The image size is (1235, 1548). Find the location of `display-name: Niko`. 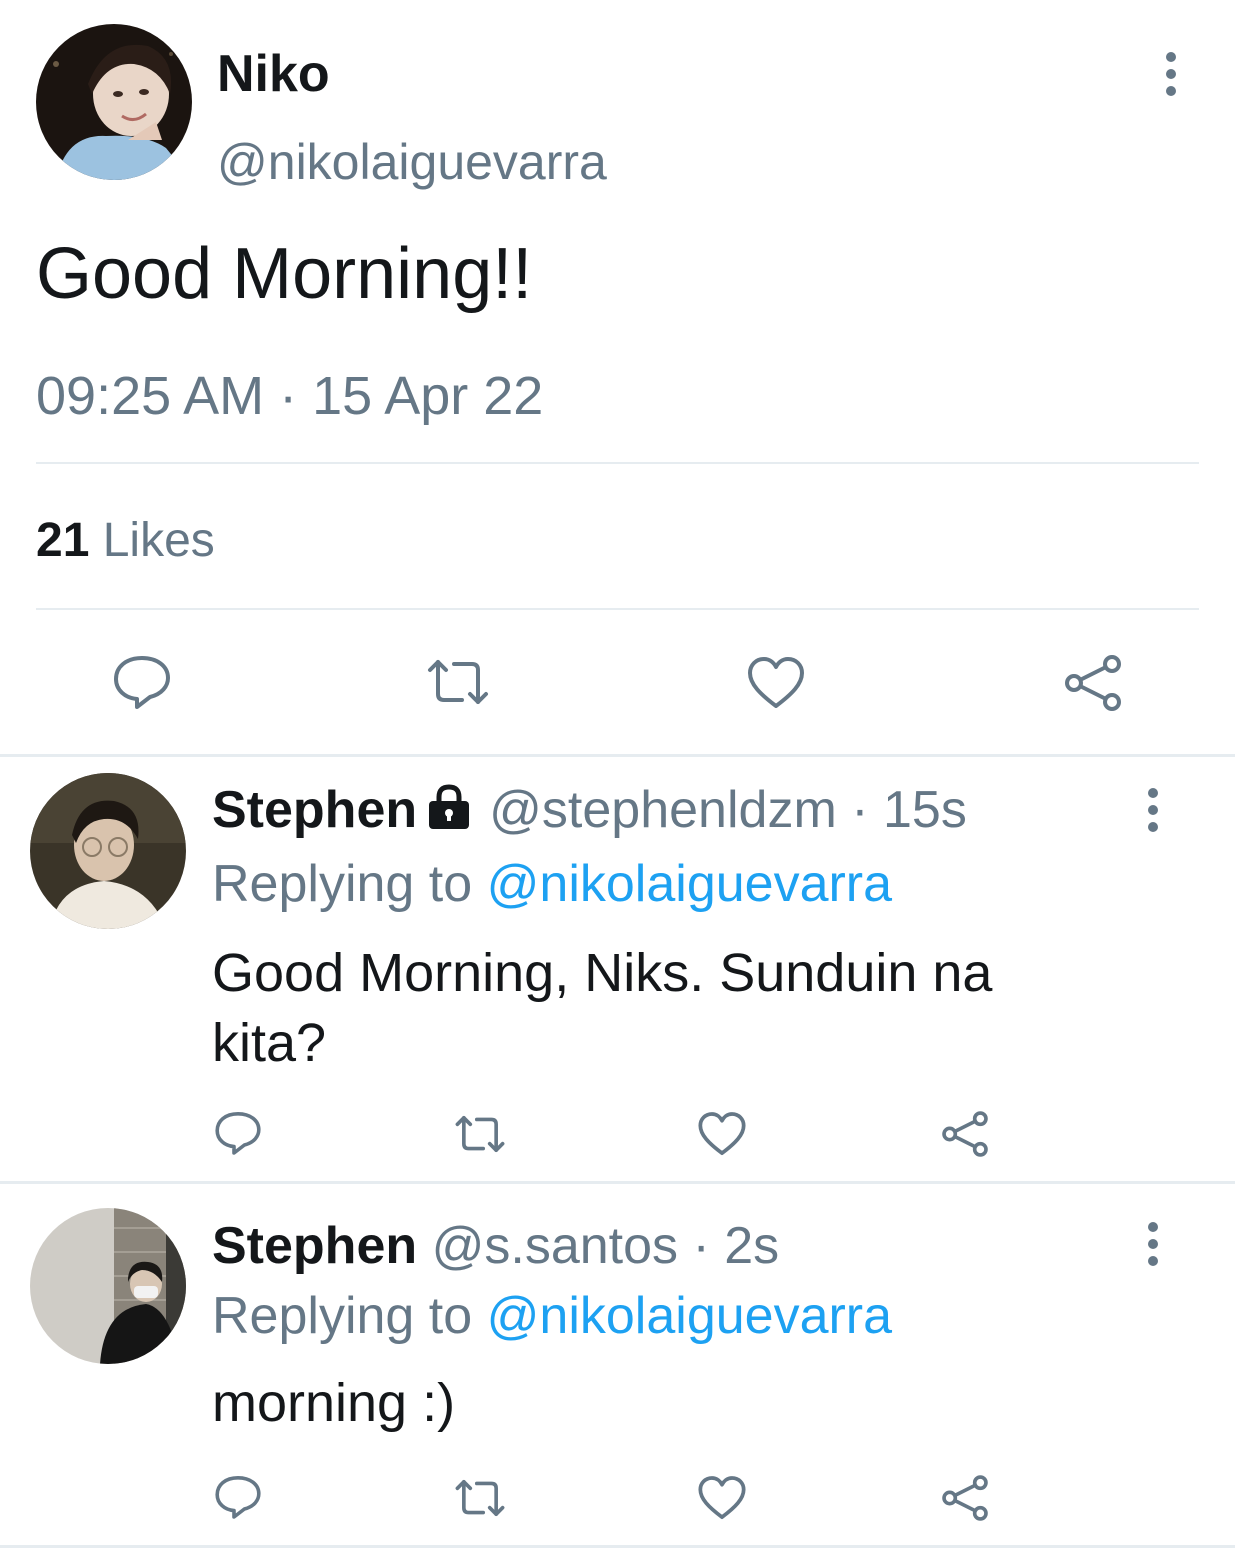

display-name: Niko is located at coordinates (273, 74).